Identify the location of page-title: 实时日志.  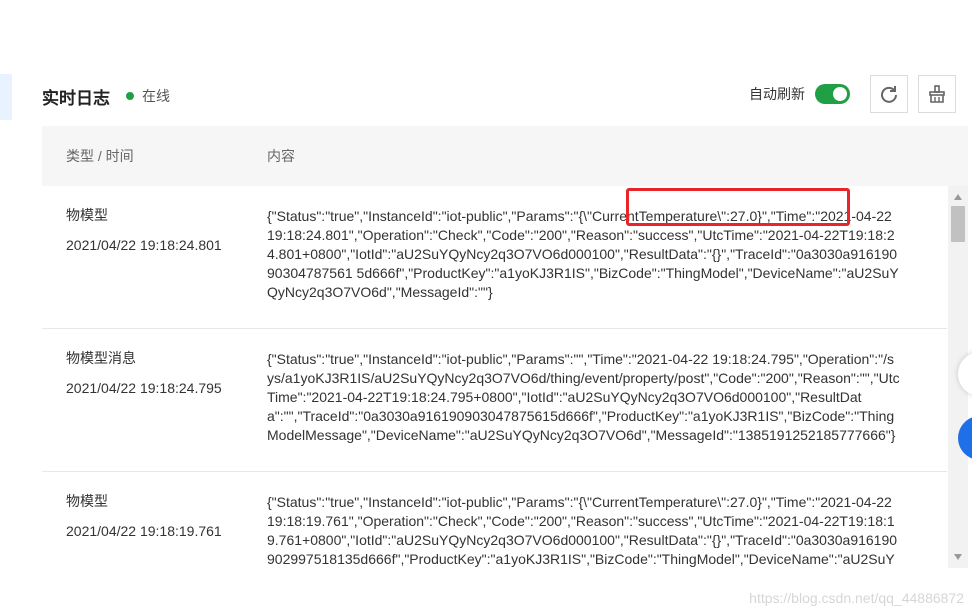
(76, 98).